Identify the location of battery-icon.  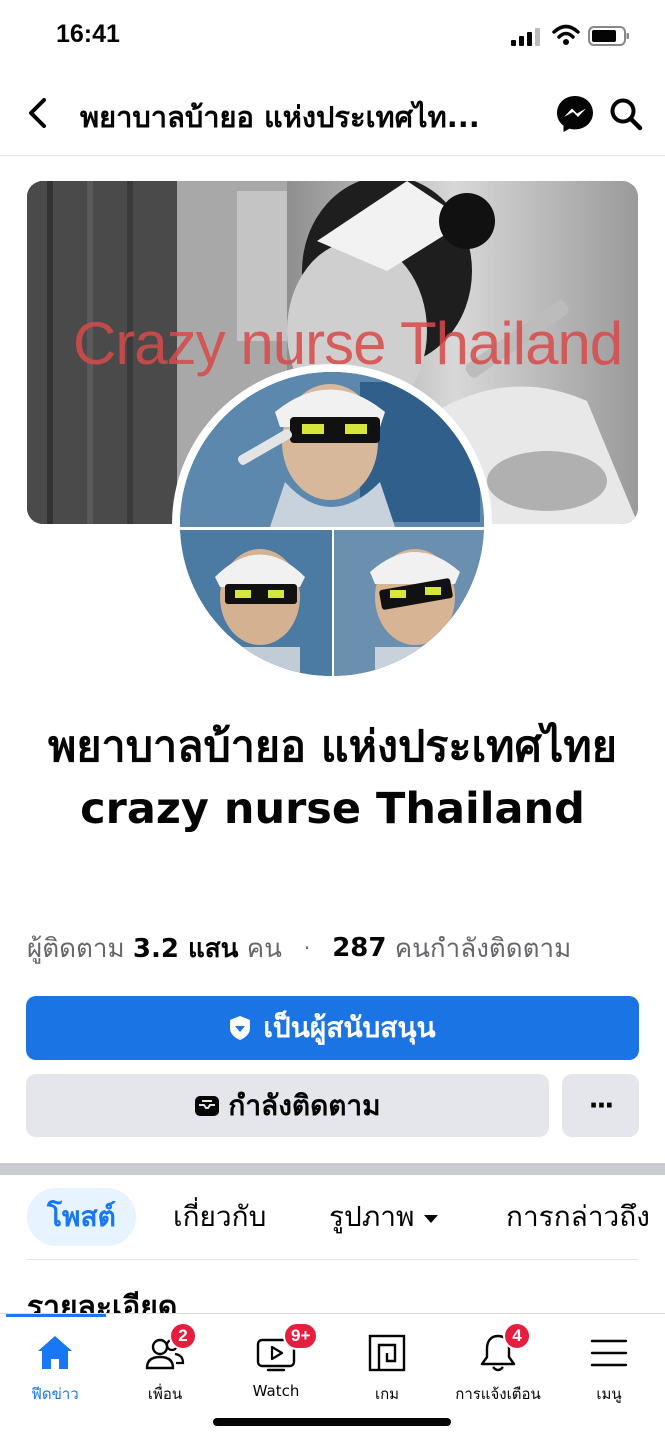
(608, 36).